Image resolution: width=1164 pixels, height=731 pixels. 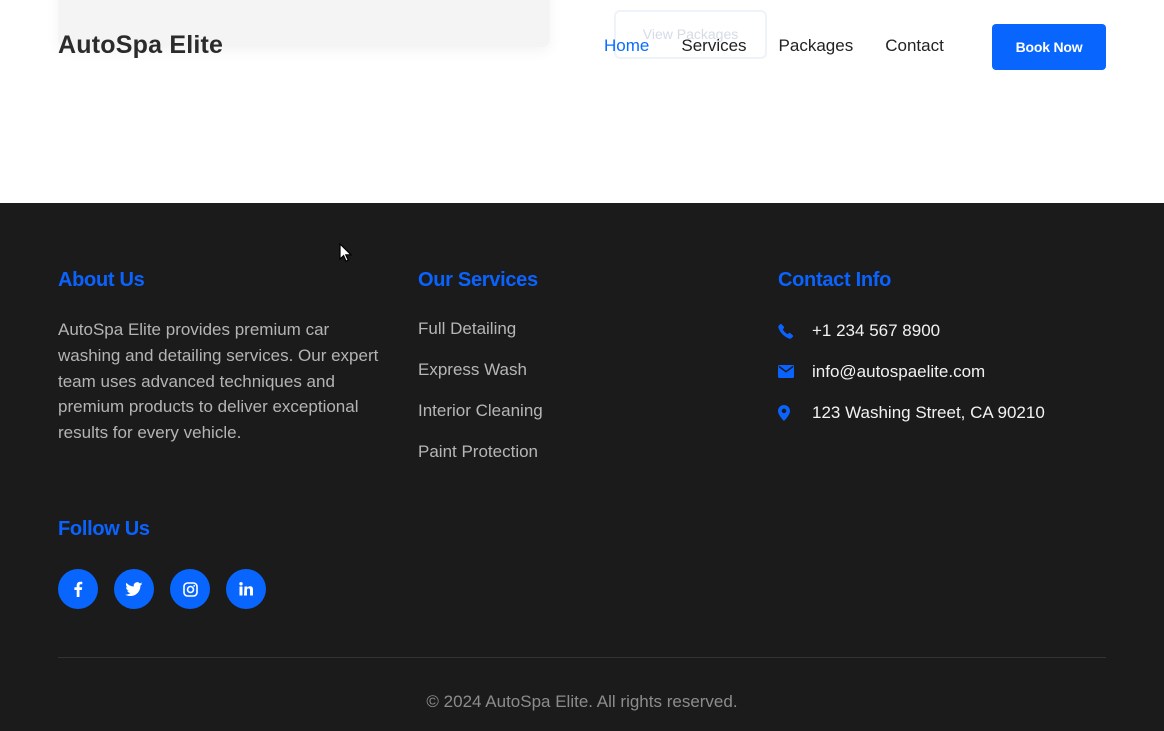 What do you see at coordinates (480, 460) in the screenshot?
I see `service-link-paint-protection: Paint Protection` at bounding box center [480, 460].